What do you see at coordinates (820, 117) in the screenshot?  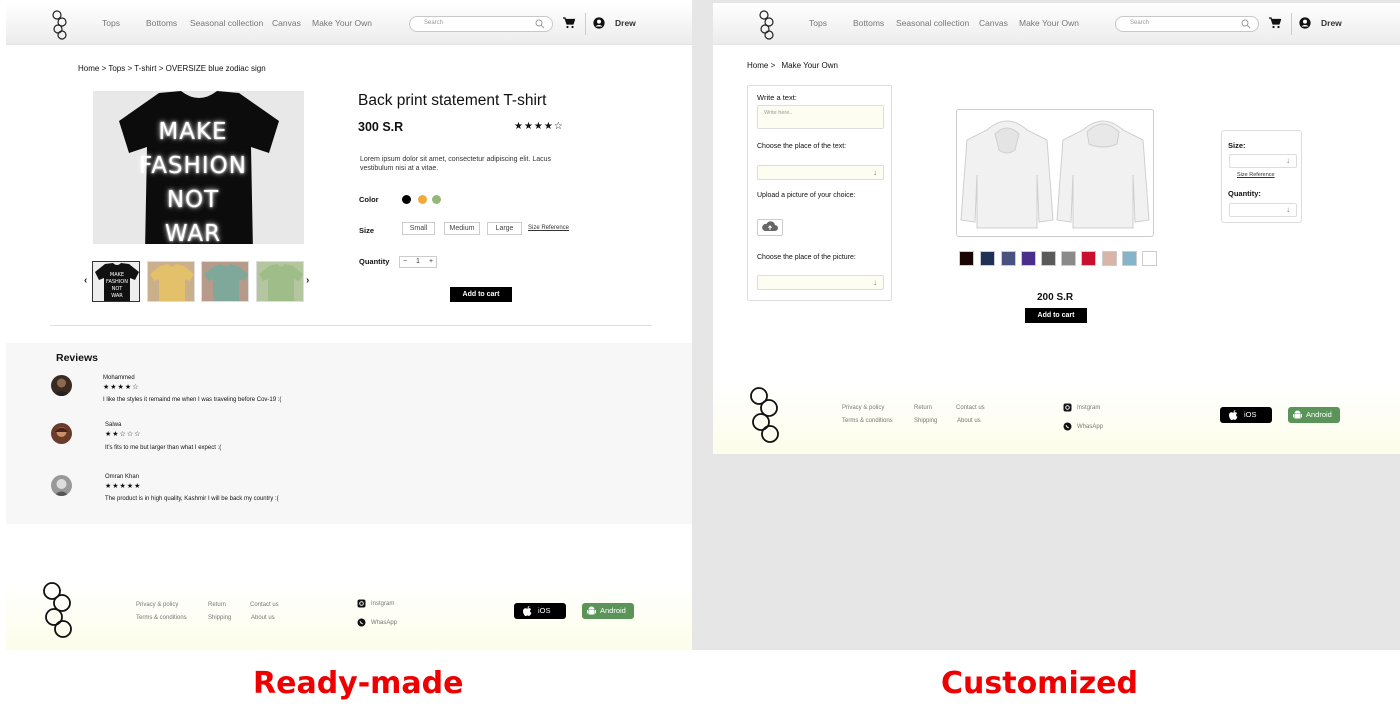 I see `write-text-input: Write here..` at bounding box center [820, 117].